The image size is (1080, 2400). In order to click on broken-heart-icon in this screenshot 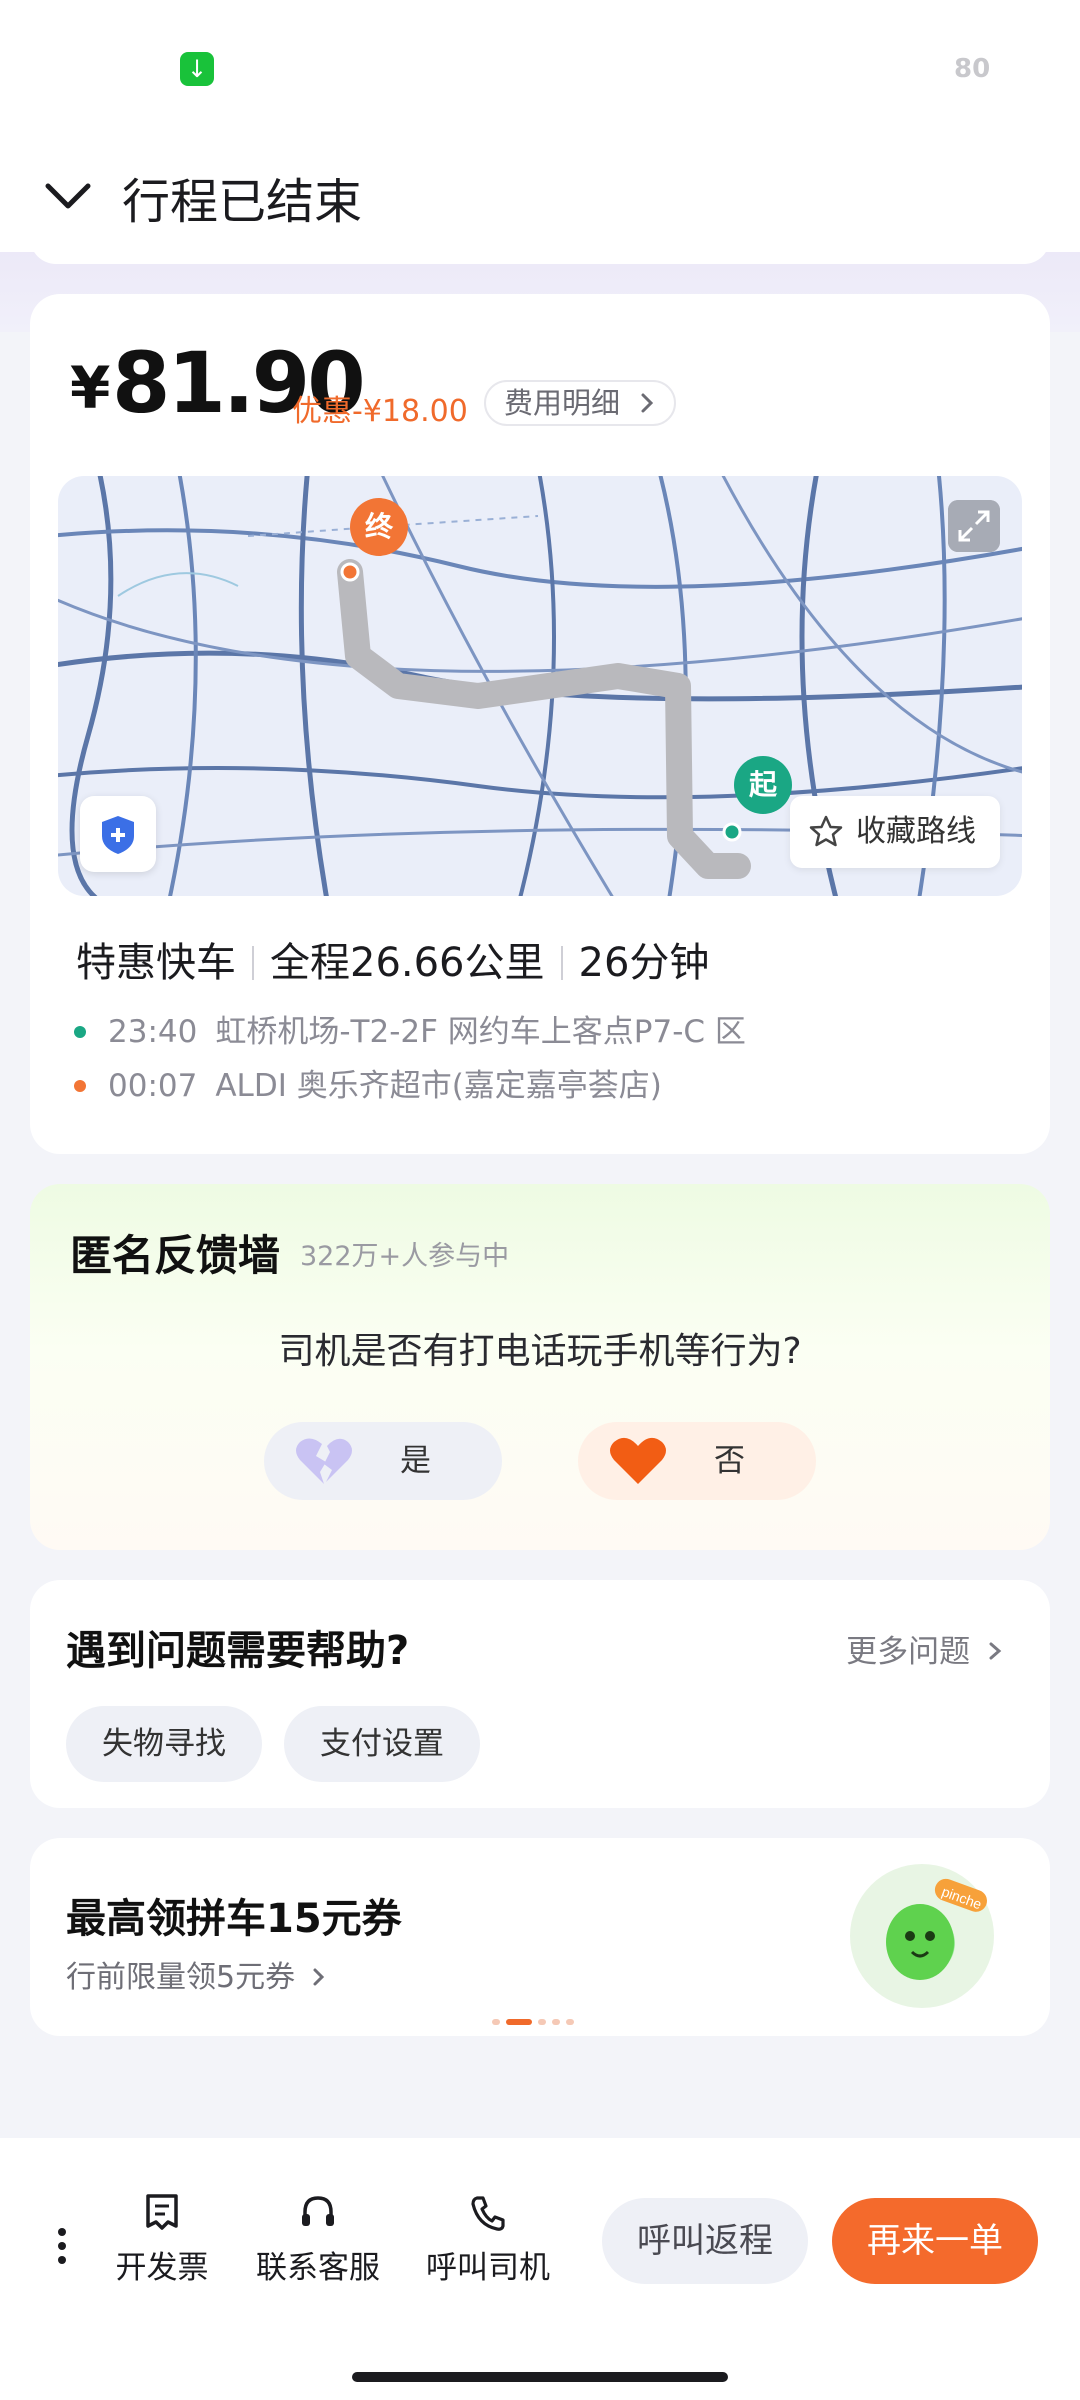, I will do `click(324, 1461)`.